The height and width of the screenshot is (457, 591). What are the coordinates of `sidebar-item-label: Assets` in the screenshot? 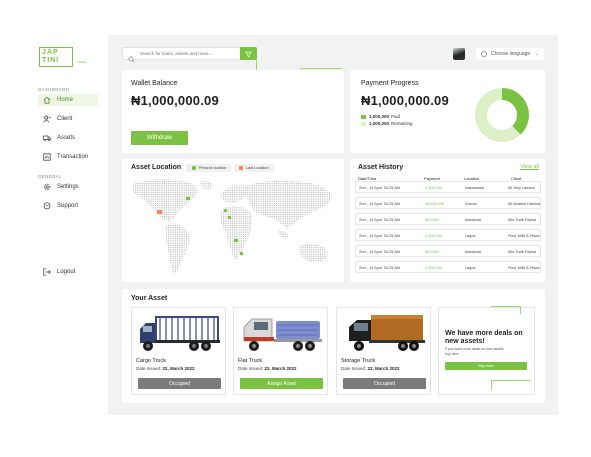 It's located at (66, 138).